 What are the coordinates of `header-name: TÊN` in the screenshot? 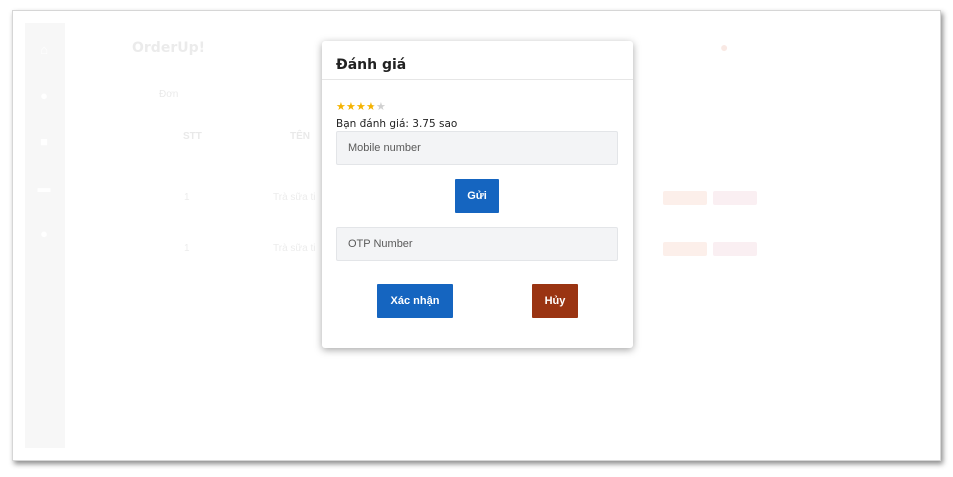 It's located at (300, 136).